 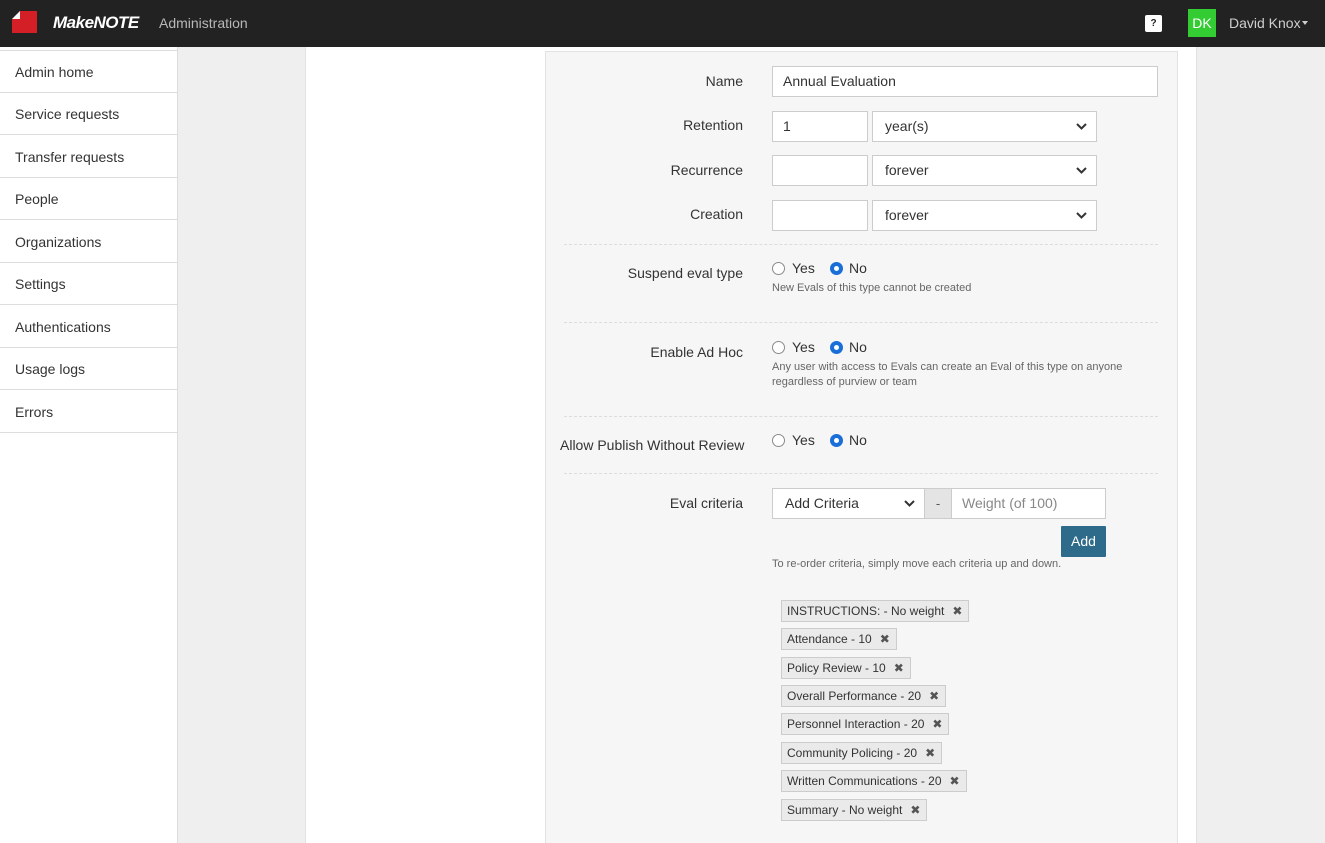 What do you see at coordinates (907, 170) in the screenshot?
I see `recurrence-unit-value: forever` at bounding box center [907, 170].